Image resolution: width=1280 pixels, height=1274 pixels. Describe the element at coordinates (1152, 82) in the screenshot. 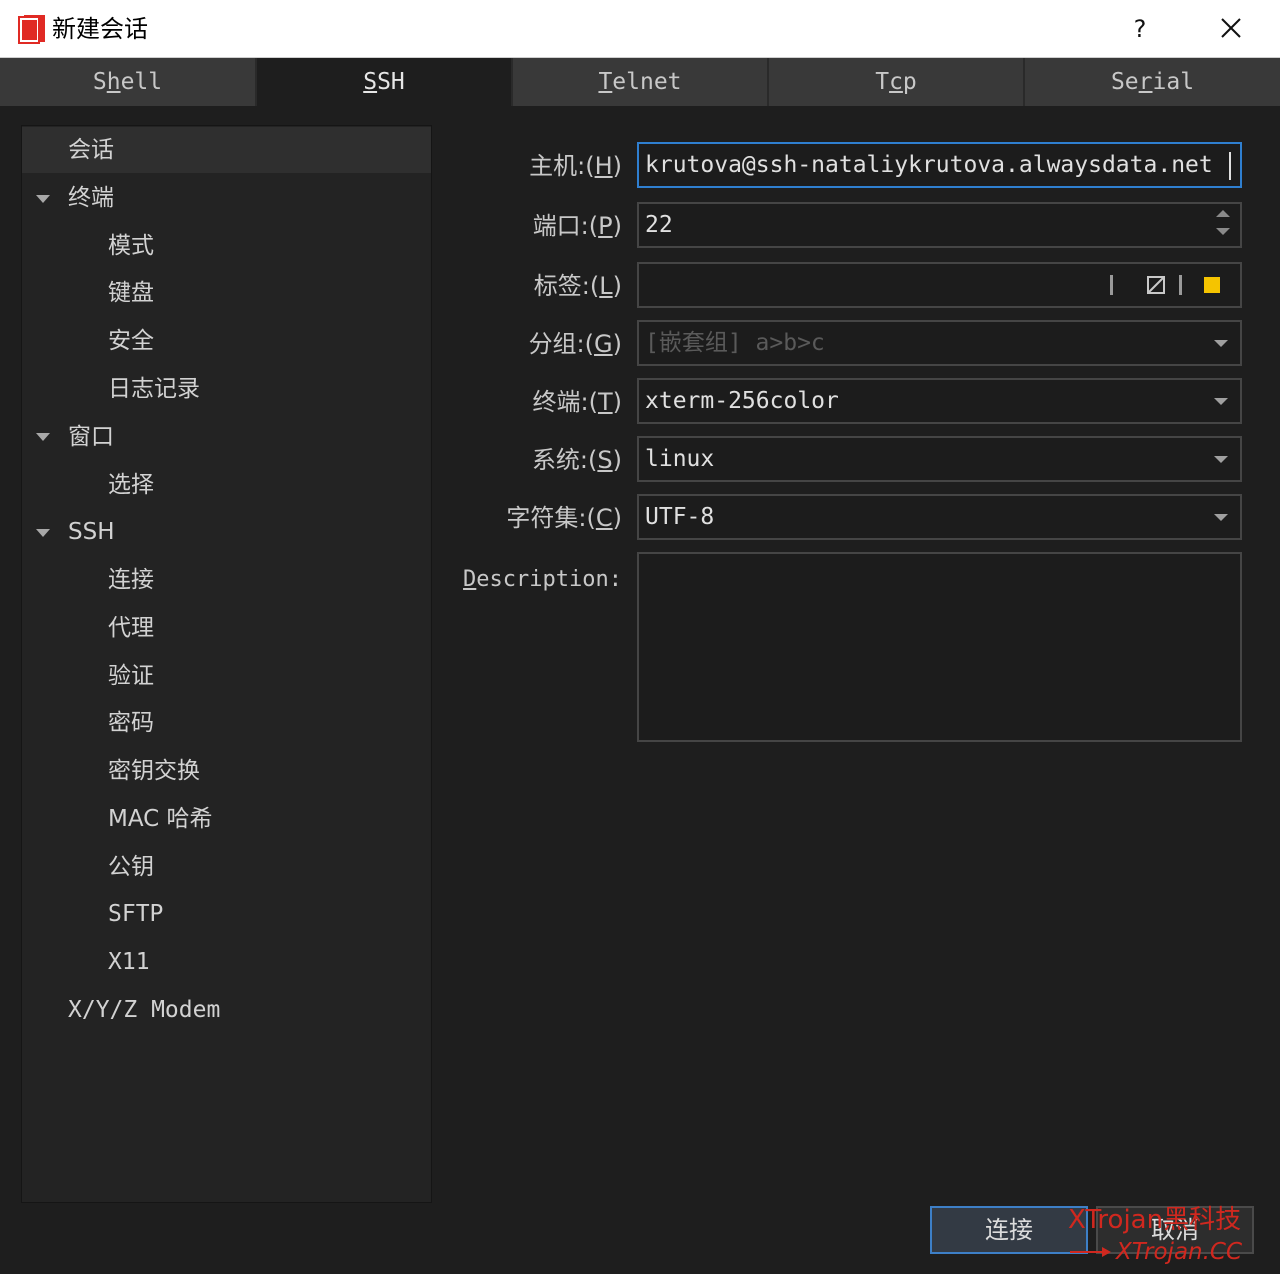

I see `tab-serial: Serial` at that location.